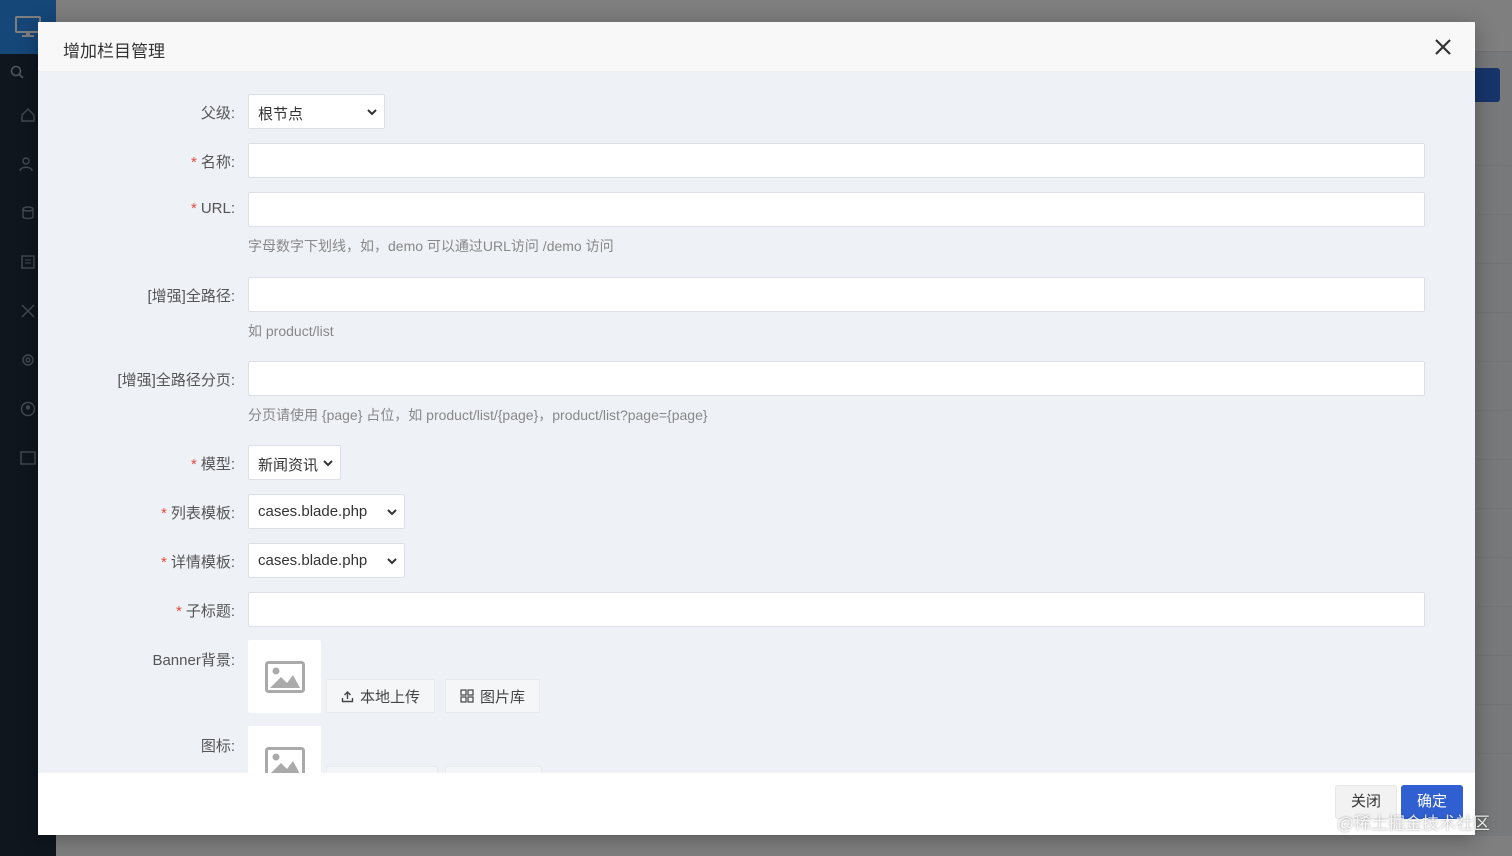  Describe the element at coordinates (197, 513) in the screenshot. I see `list-template-label: * 列表模板:` at that location.